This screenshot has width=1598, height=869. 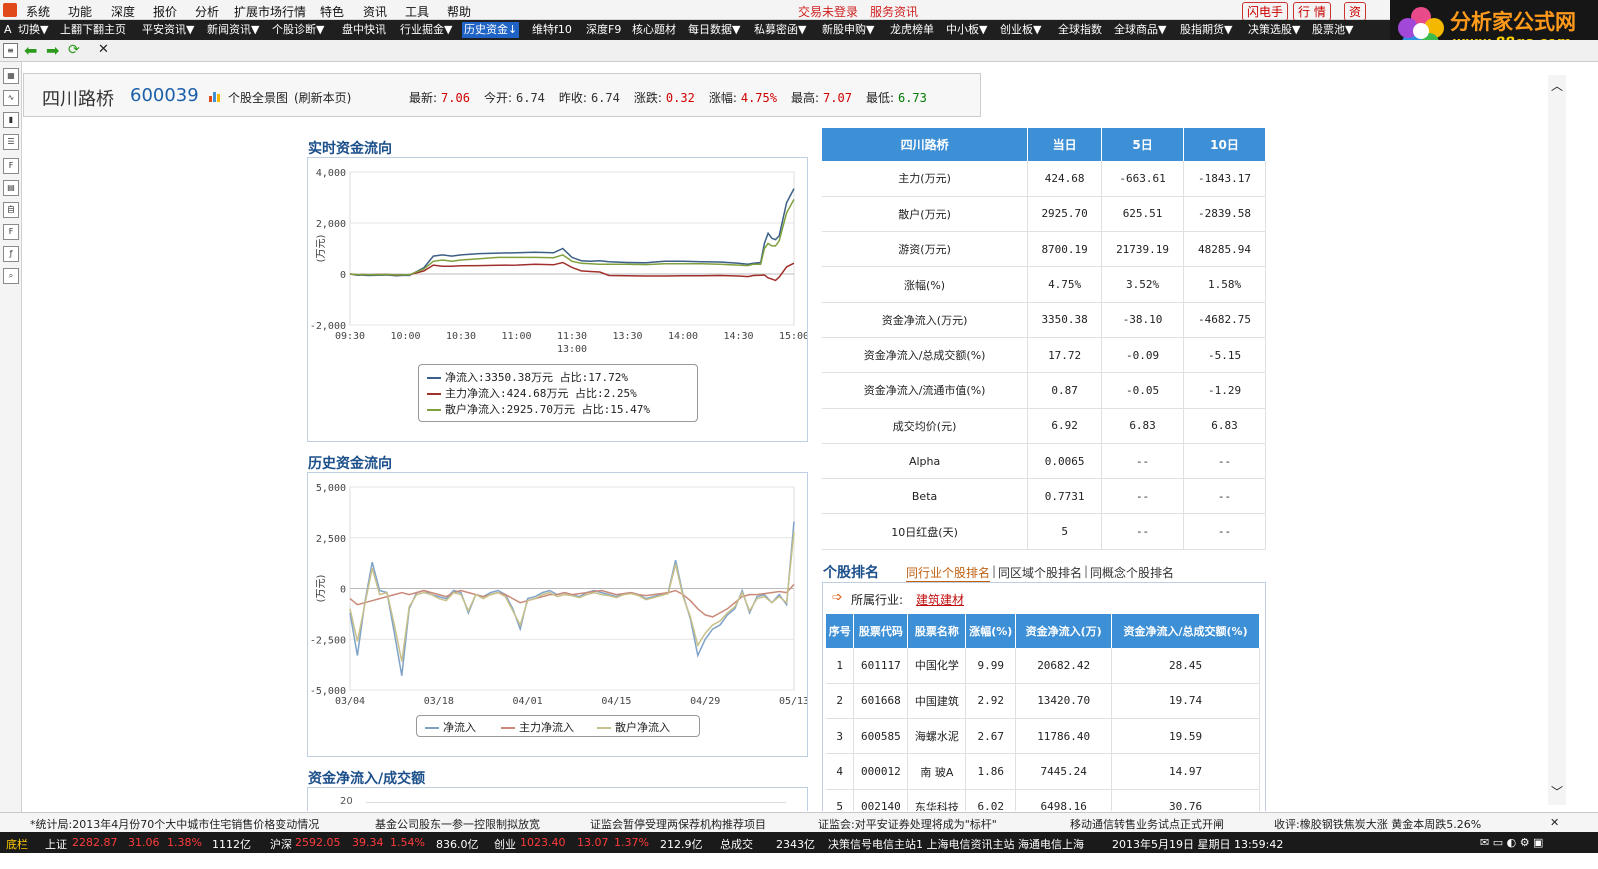 I want to click on tab-4: 个股诊断▼, so click(x=298, y=30).